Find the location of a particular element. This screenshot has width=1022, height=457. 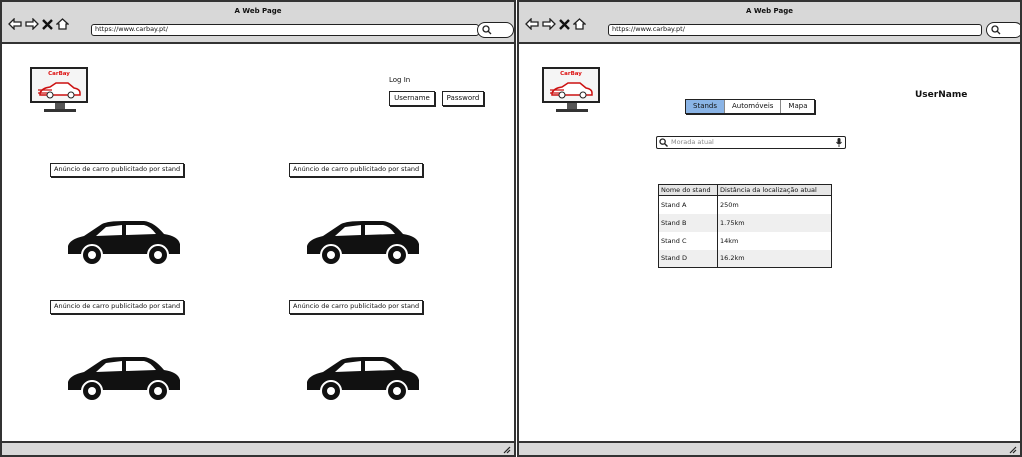

table-row: Stand B 1.75km is located at coordinates (745, 222).